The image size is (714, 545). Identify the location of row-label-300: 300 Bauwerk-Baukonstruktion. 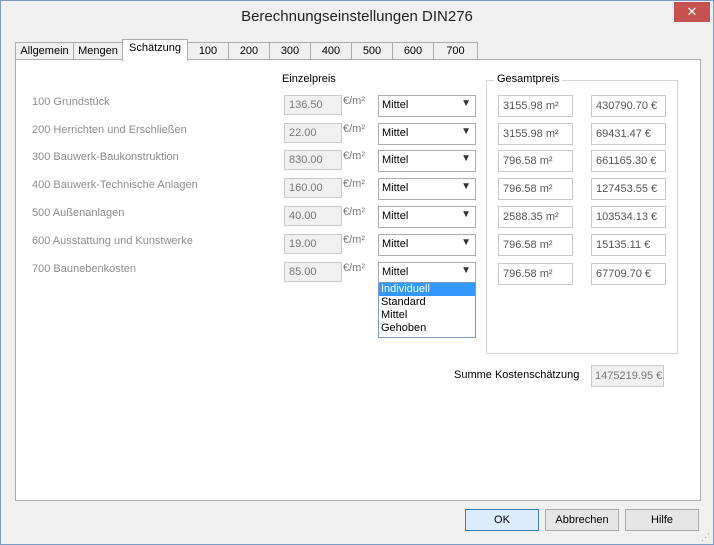
(105, 157).